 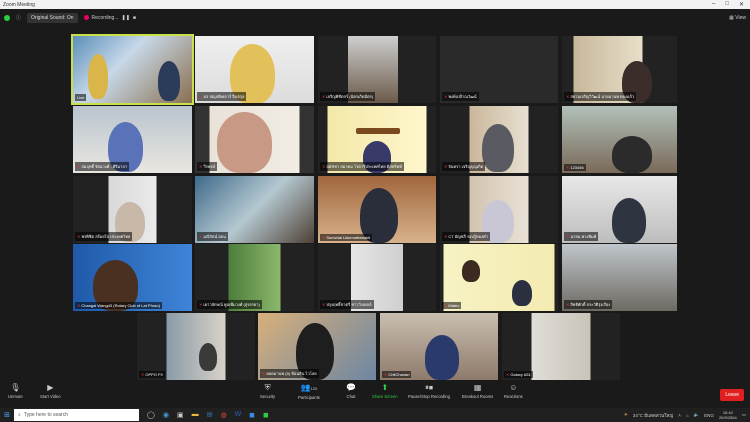 I want to click on task-view-icon: ◯, so click(x=151, y=415).